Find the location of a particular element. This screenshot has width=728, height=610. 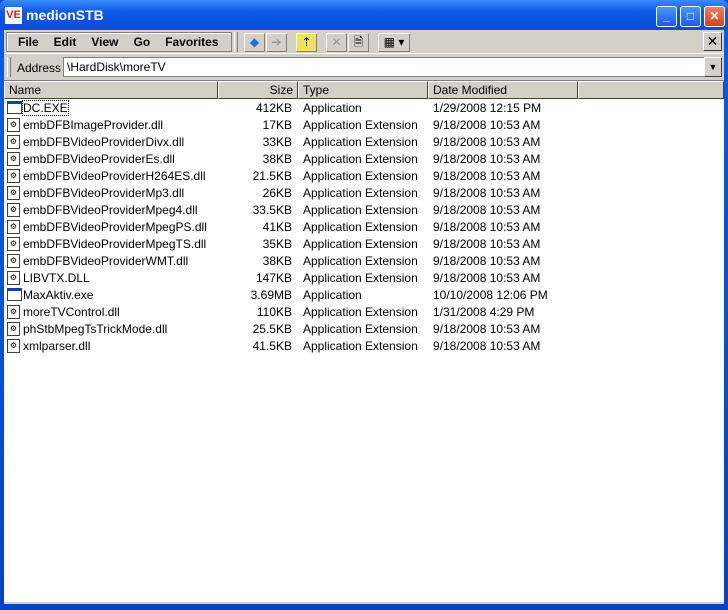

column-header-date: Date Modified is located at coordinates (503, 90).